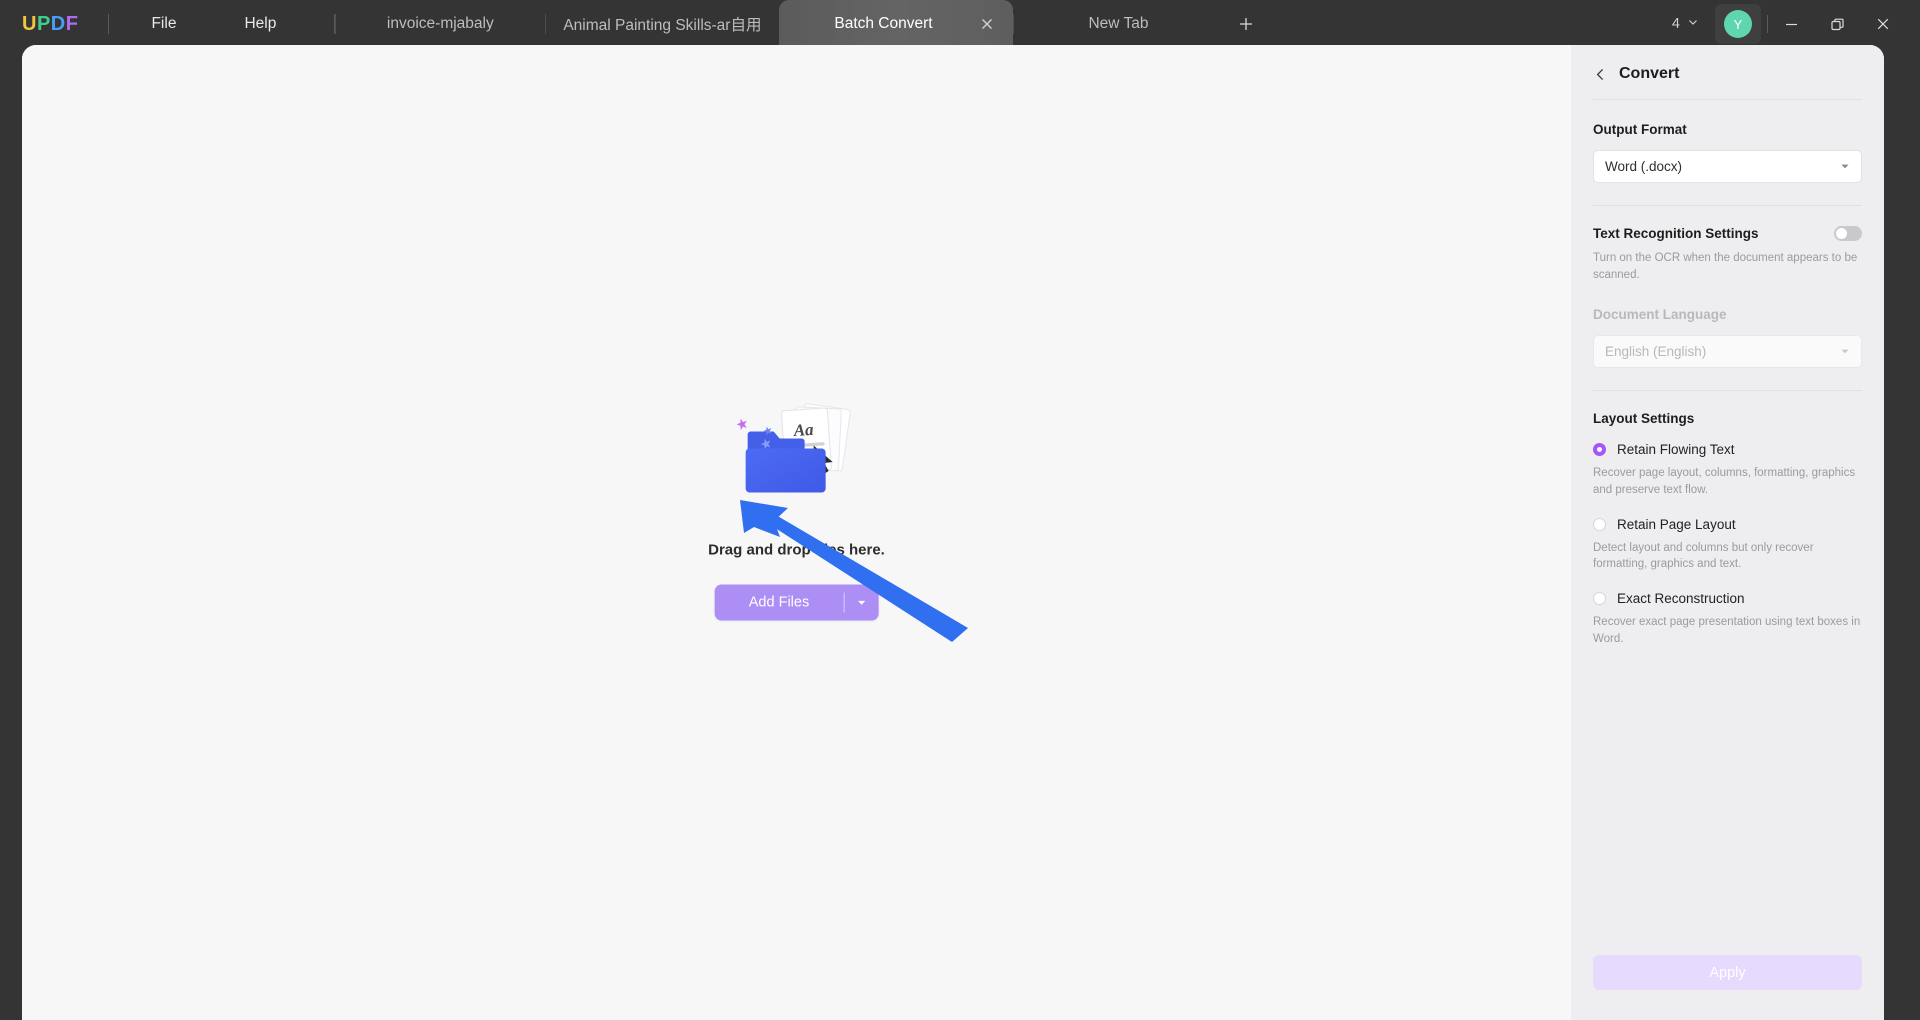  I want to click on window-close-icon, so click(1883, 24).